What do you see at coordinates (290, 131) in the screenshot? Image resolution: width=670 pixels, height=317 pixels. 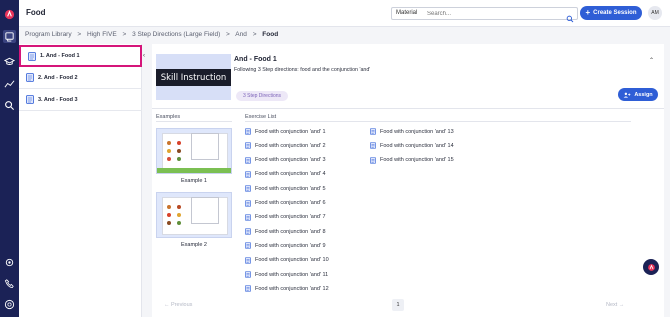 I see `exercise-label: Food with conjunction 'and' 1` at bounding box center [290, 131].